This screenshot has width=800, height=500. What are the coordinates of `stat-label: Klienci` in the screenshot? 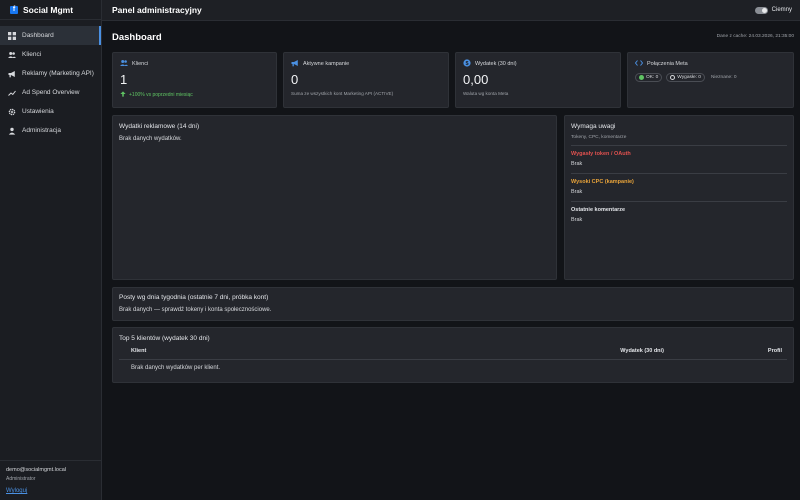 It's located at (140, 63).